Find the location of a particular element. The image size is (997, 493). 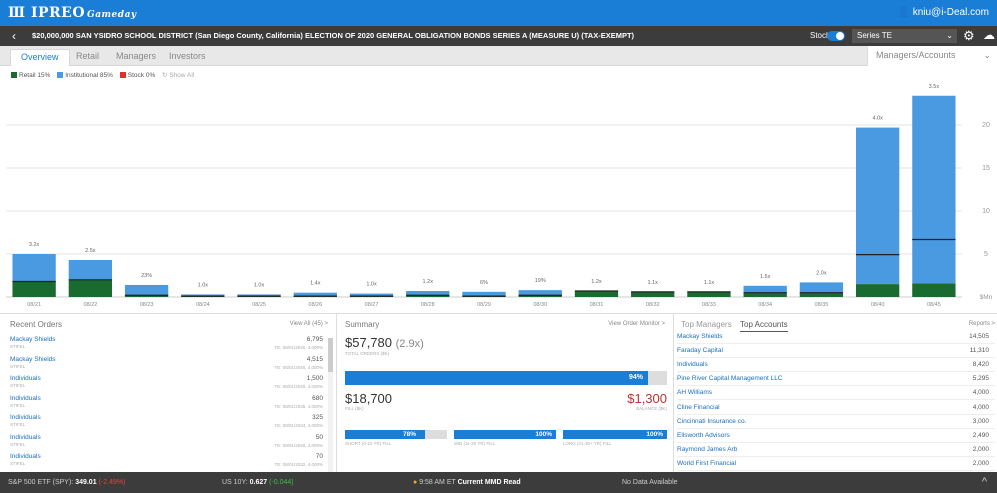

mid-fill-bar: 100% is located at coordinates (505, 434).